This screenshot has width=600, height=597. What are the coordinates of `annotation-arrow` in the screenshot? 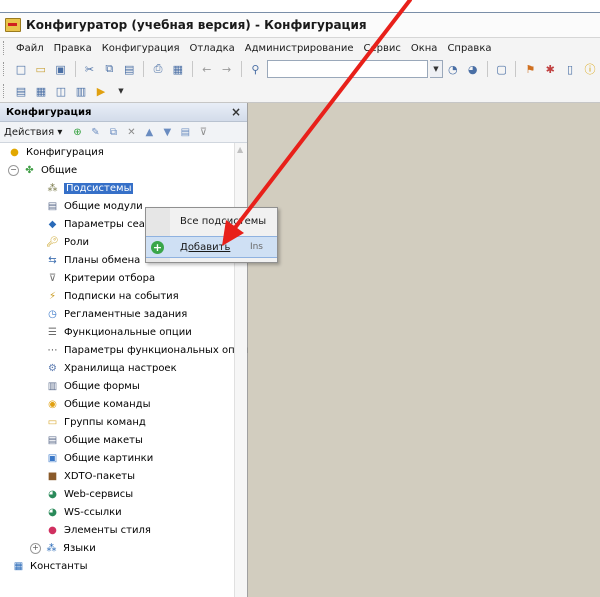 It's located at (317, 123).